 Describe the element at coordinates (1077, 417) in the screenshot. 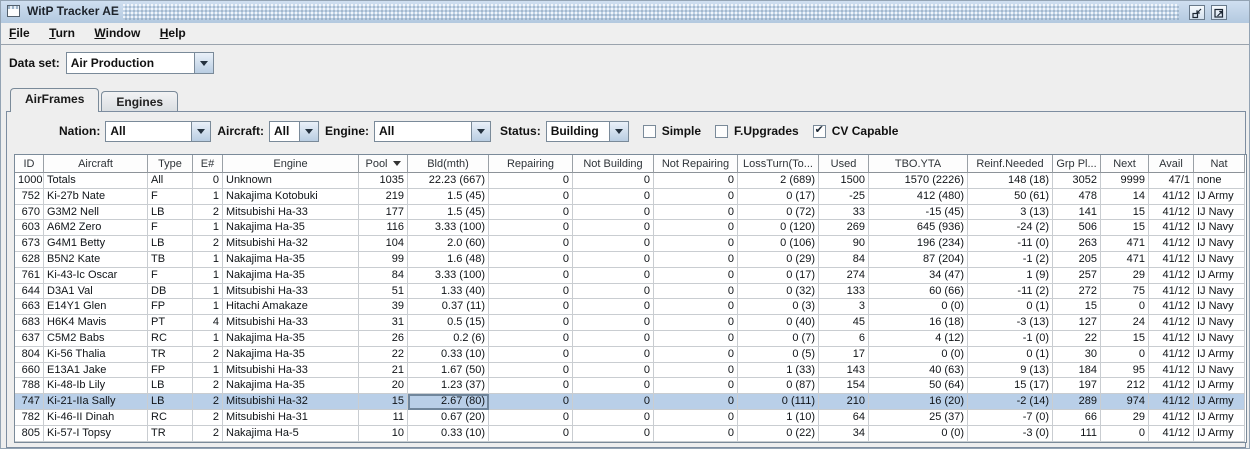

I see `table-cell: 66` at that location.